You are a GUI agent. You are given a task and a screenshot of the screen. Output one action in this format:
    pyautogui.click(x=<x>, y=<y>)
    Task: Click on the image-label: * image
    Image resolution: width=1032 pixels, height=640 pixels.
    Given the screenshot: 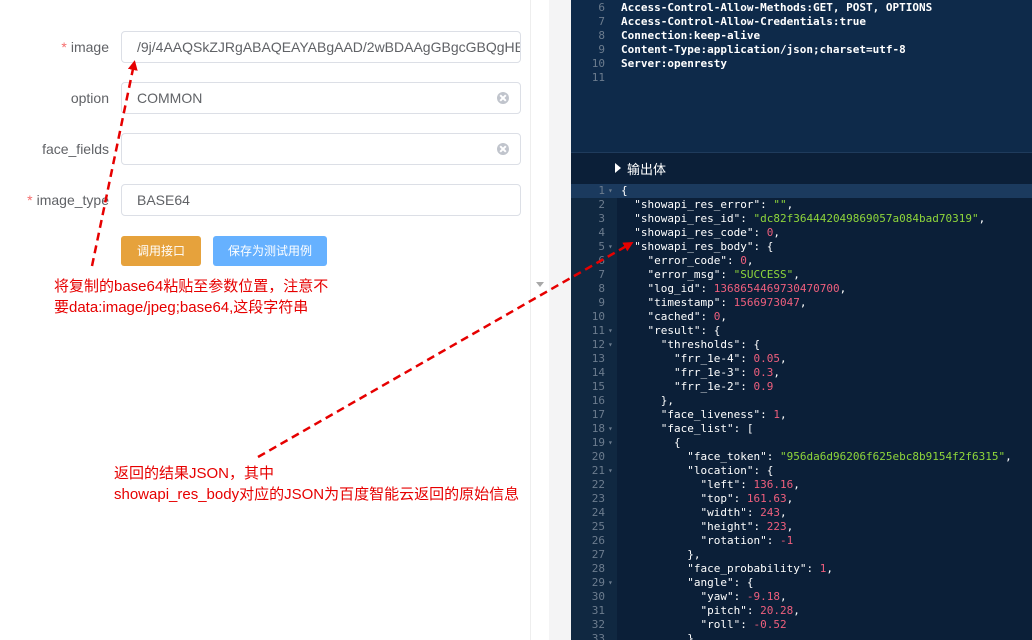 What is the action you would take?
    pyautogui.click(x=85, y=47)
    